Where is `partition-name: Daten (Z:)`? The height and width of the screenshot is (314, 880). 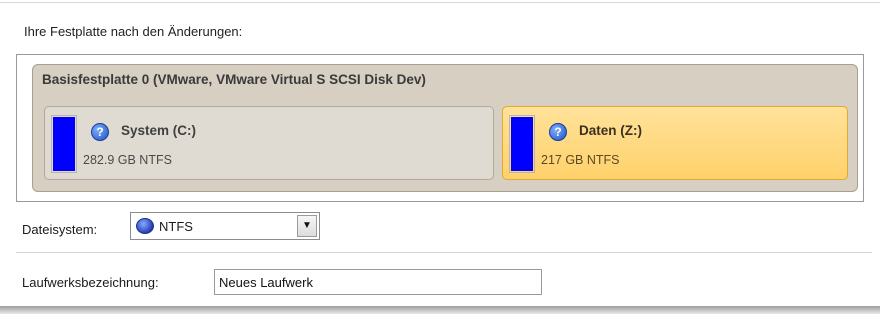 partition-name: Daten (Z:) is located at coordinates (610, 130).